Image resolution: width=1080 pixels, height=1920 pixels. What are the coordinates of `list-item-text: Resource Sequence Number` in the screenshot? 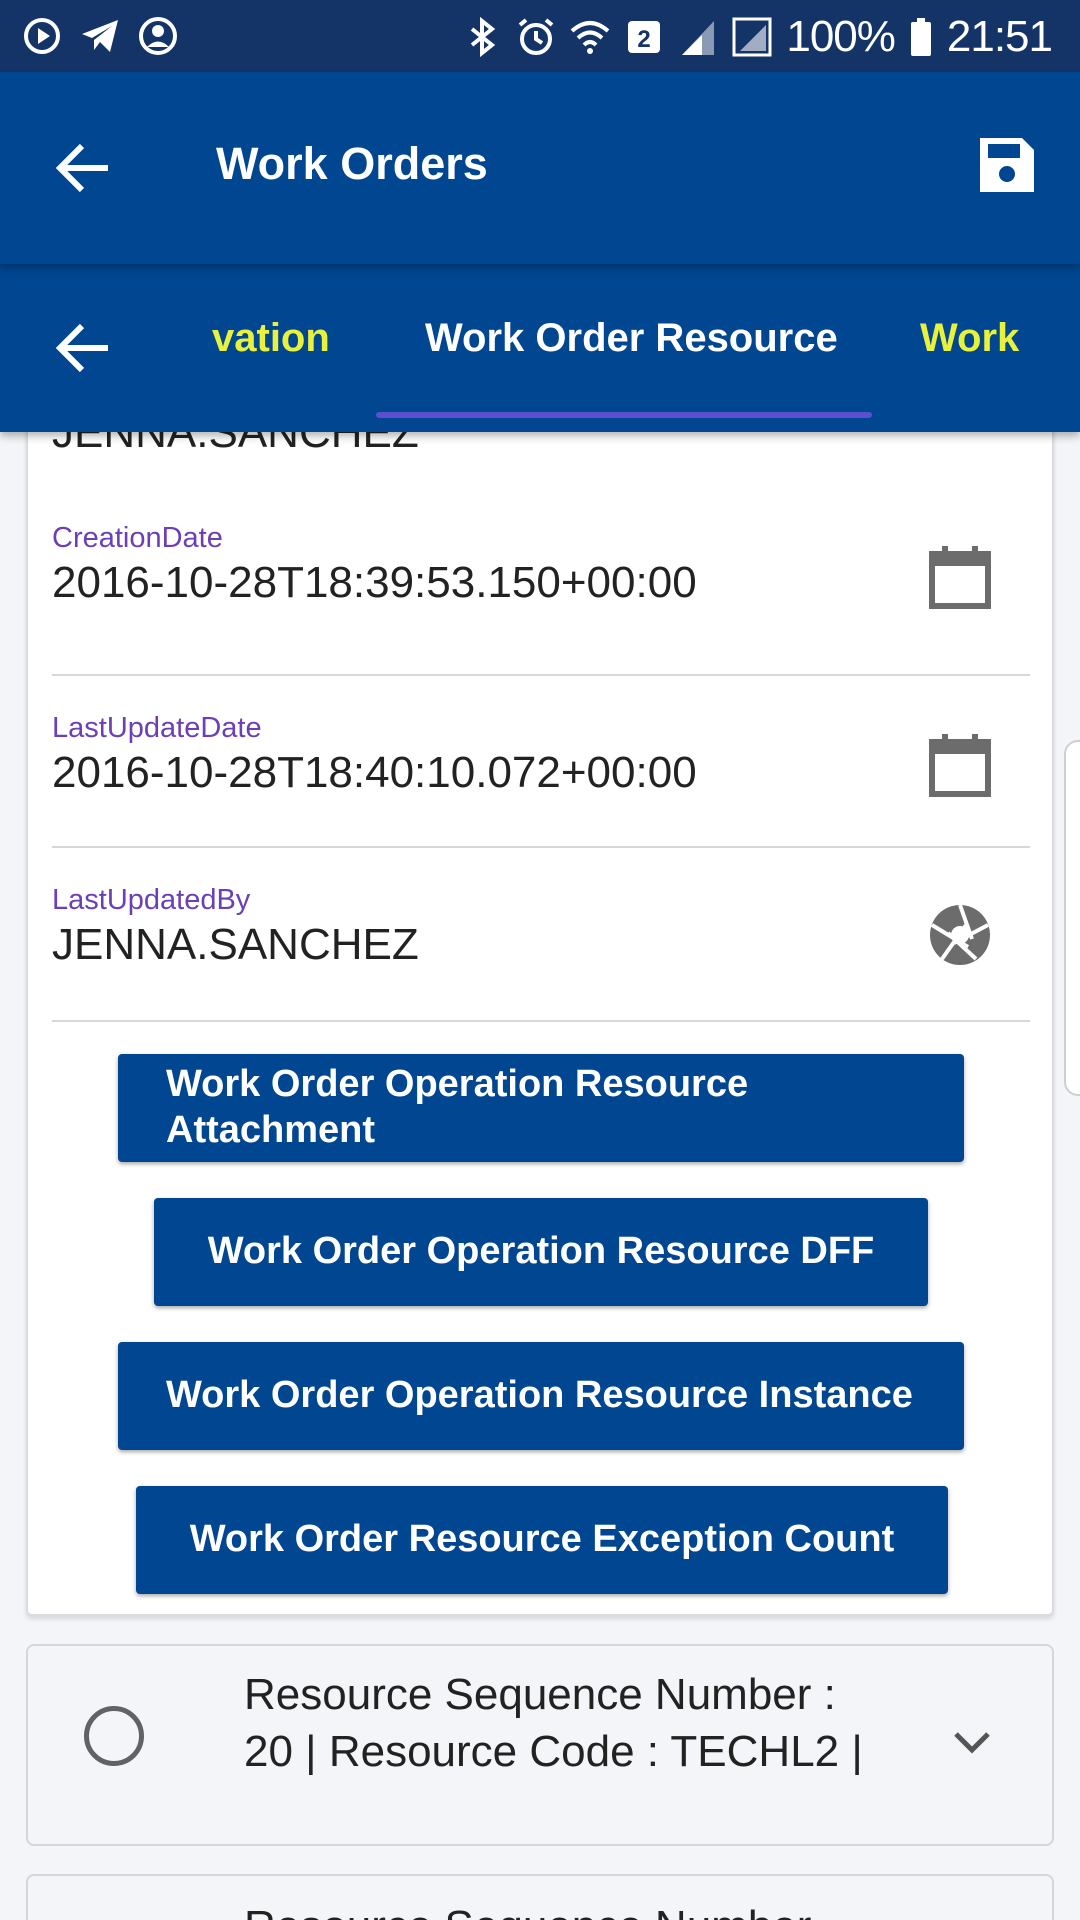 It's located at (527, 1911).